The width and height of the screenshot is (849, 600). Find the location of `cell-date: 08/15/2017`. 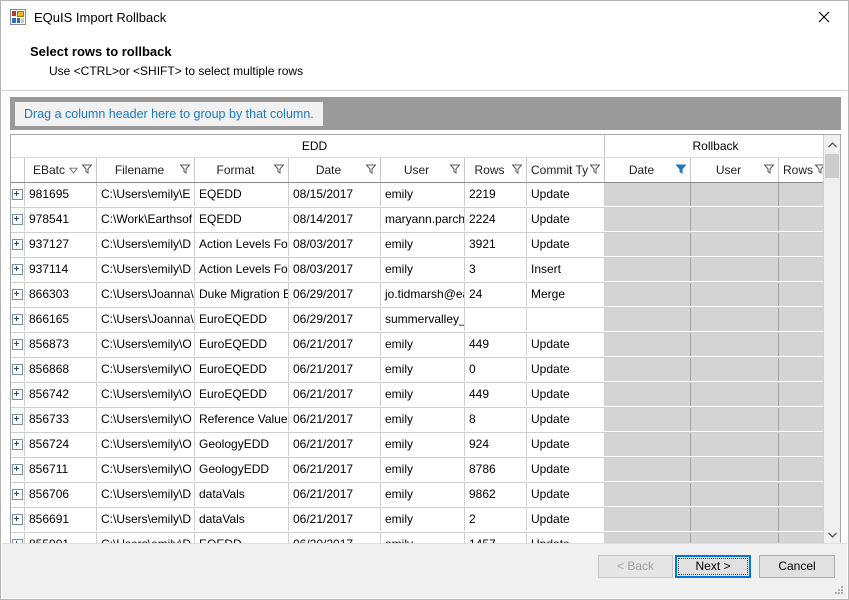

cell-date: 08/15/2017 is located at coordinates (335, 194).